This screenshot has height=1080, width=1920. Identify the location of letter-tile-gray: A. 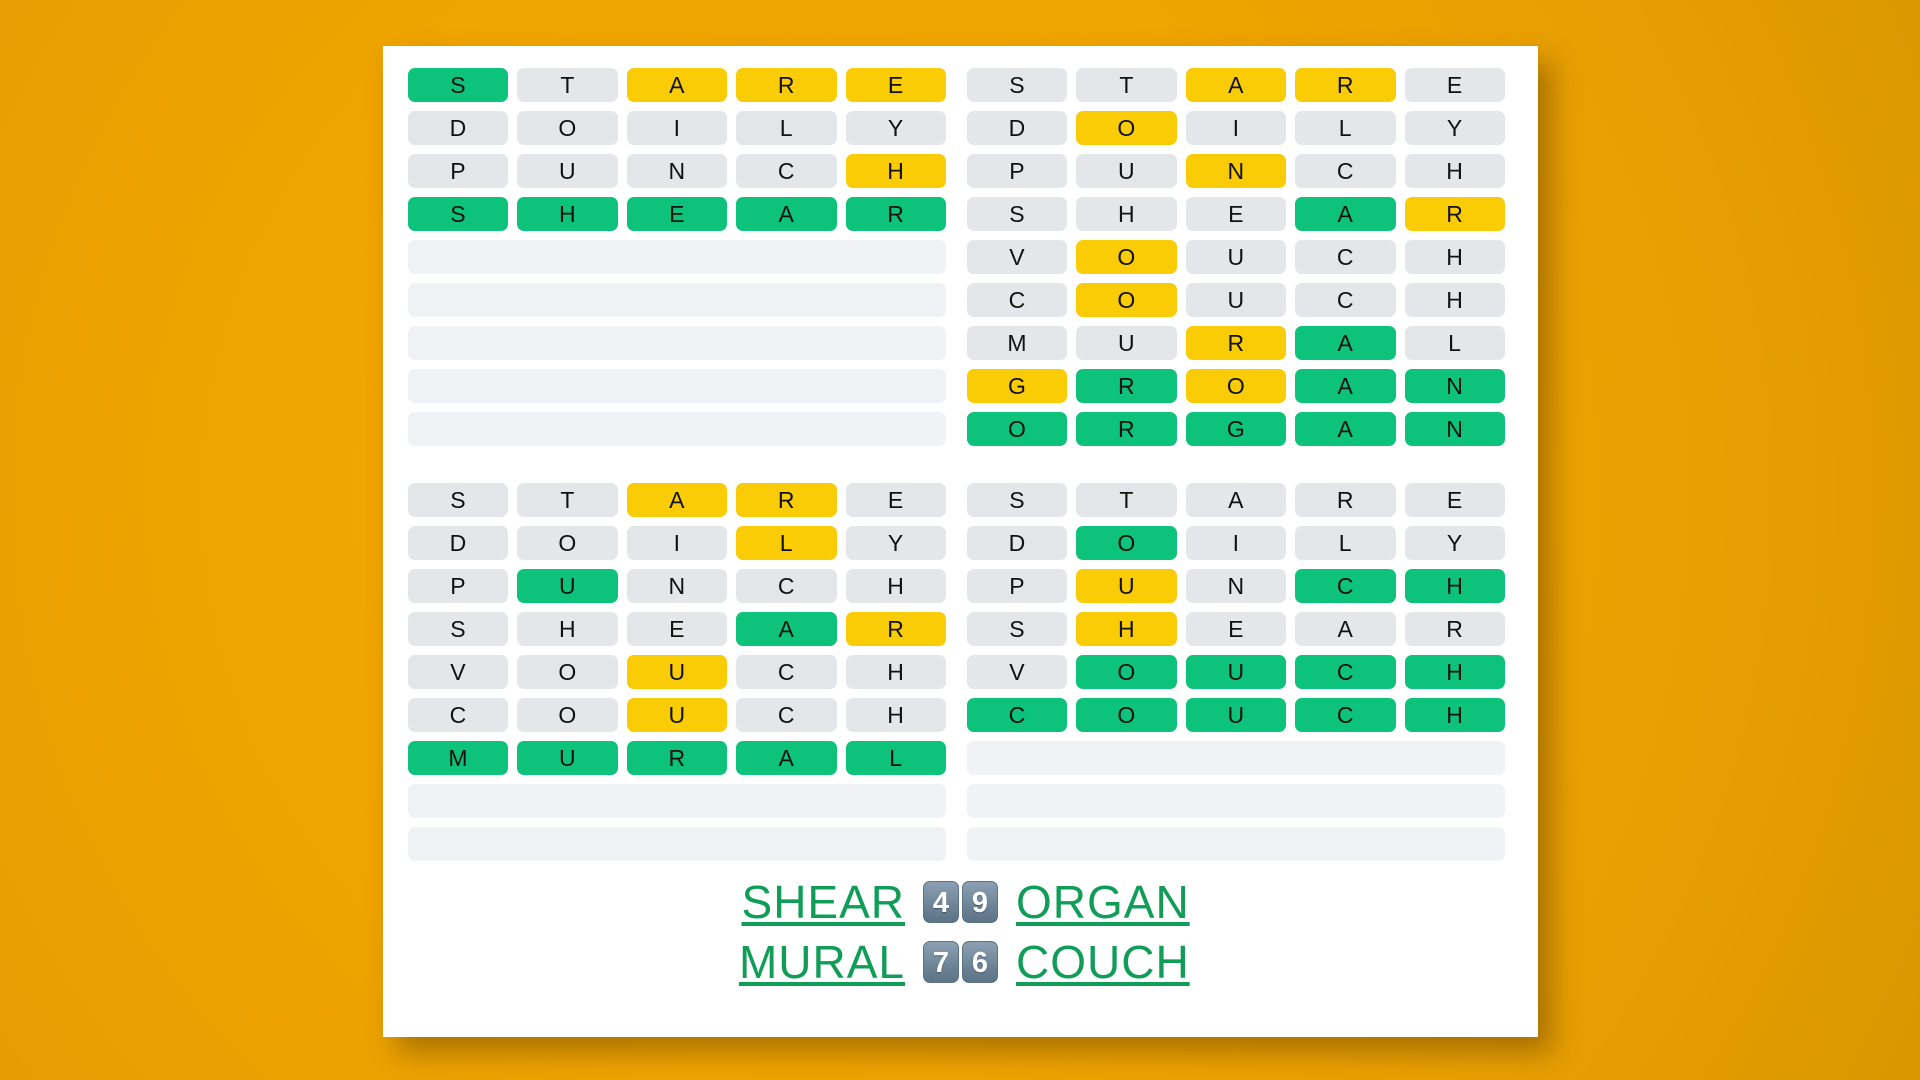
(1236, 500).